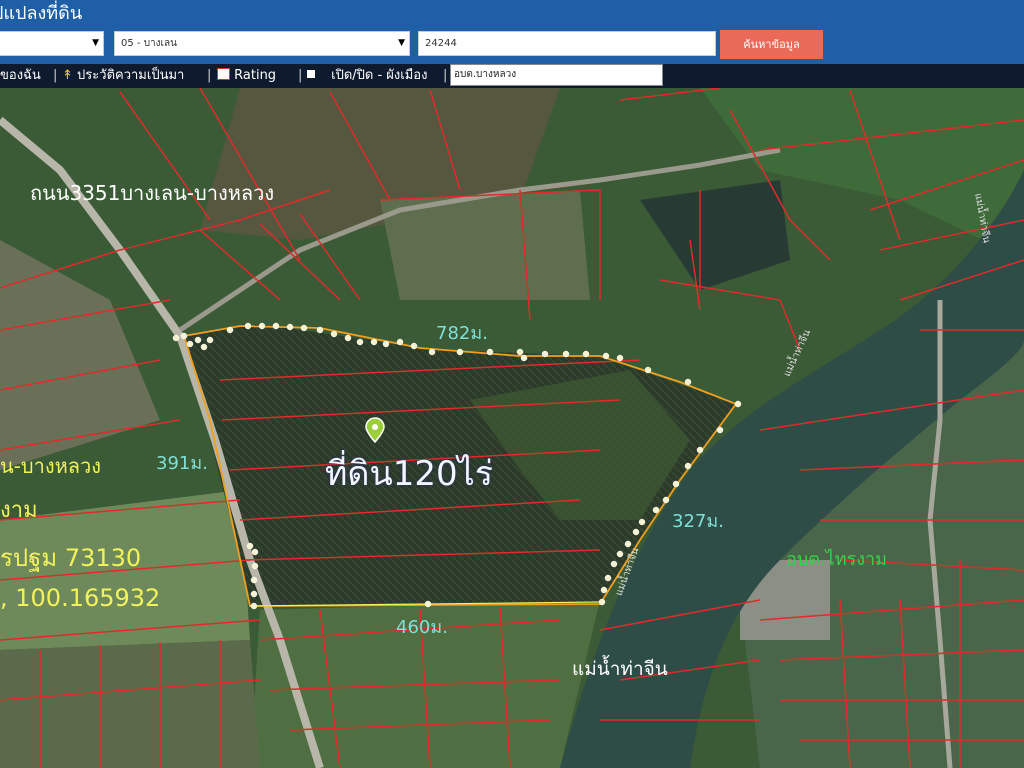  What do you see at coordinates (311, 74) in the screenshot?
I see `square-icon` at bounding box center [311, 74].